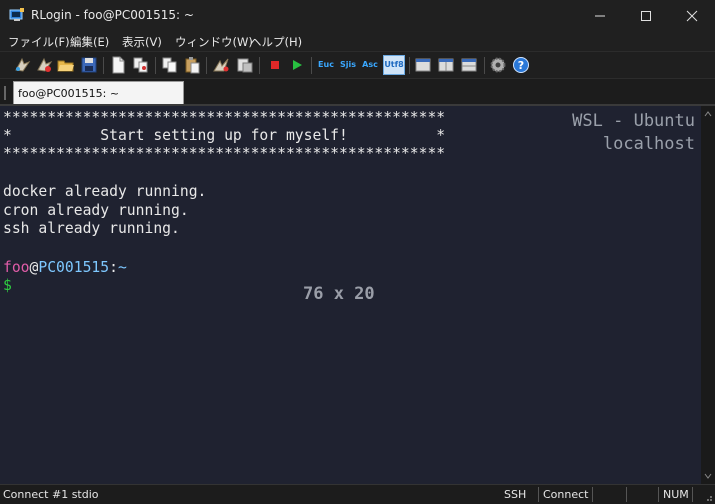 The width and height of the screenshot is (715, 504). I want to click on host-info-hostname: localhost, so click(648, 144).